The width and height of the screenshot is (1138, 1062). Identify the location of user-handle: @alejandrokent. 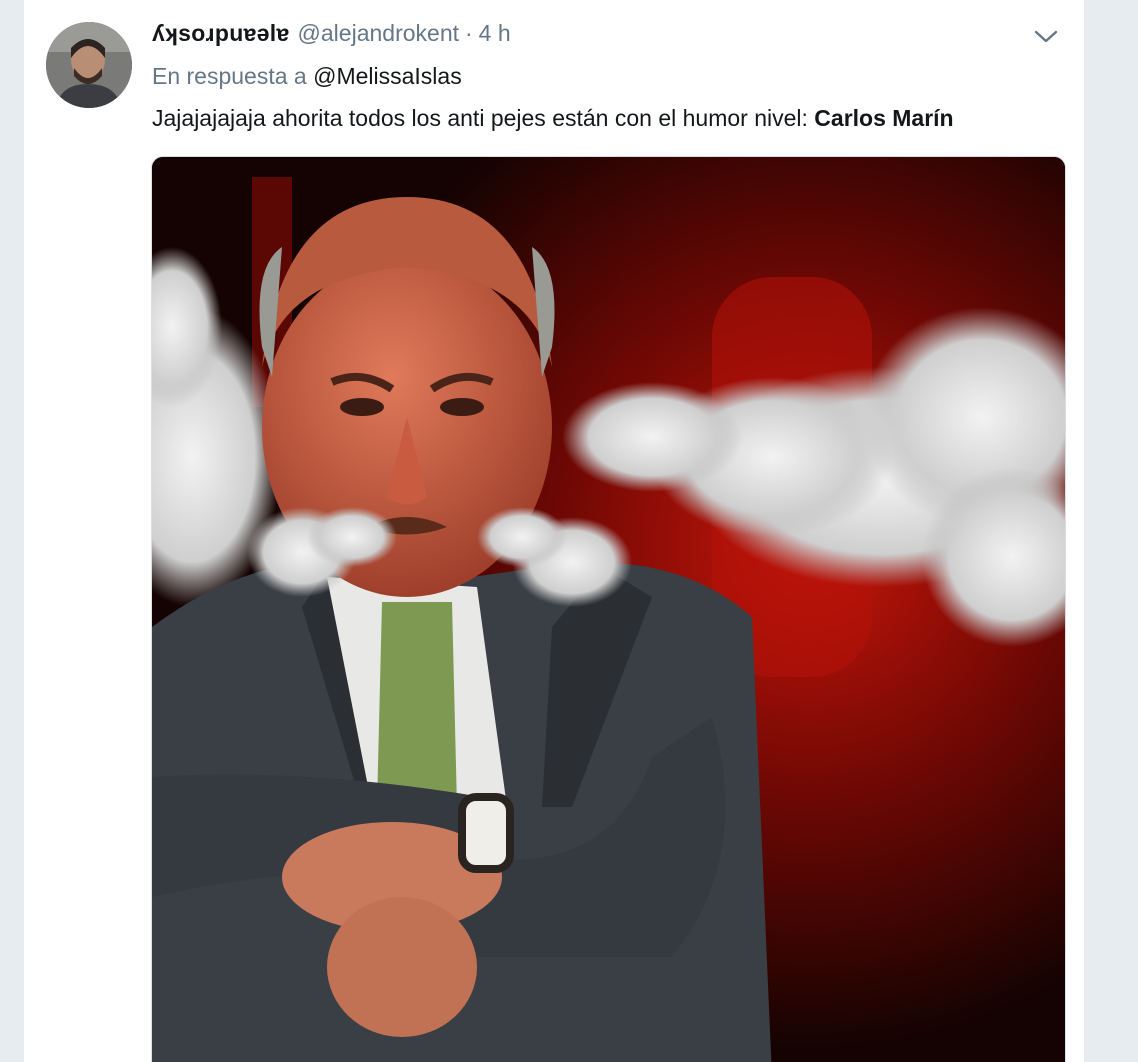
(378, 33).